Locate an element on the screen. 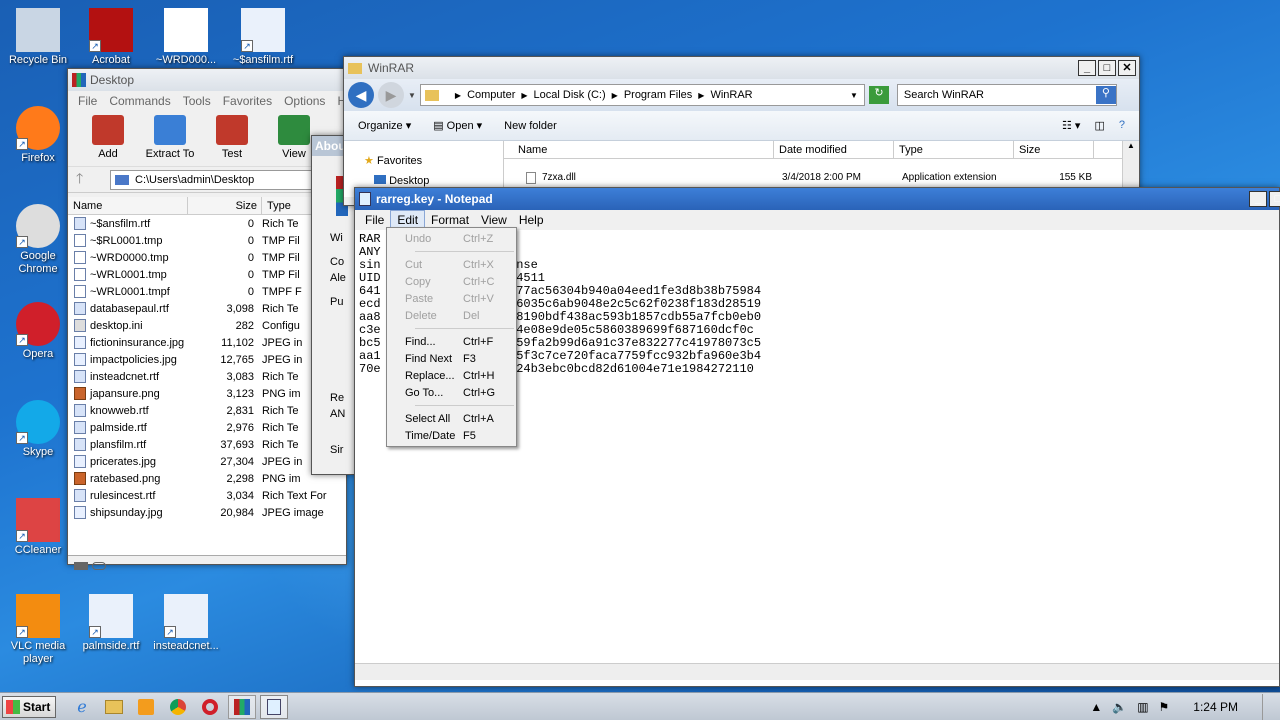 The image size is (1280, 720). file-row: ~WRL0001.tmpf 0 TMPF F is located at coordinates (207, 291).